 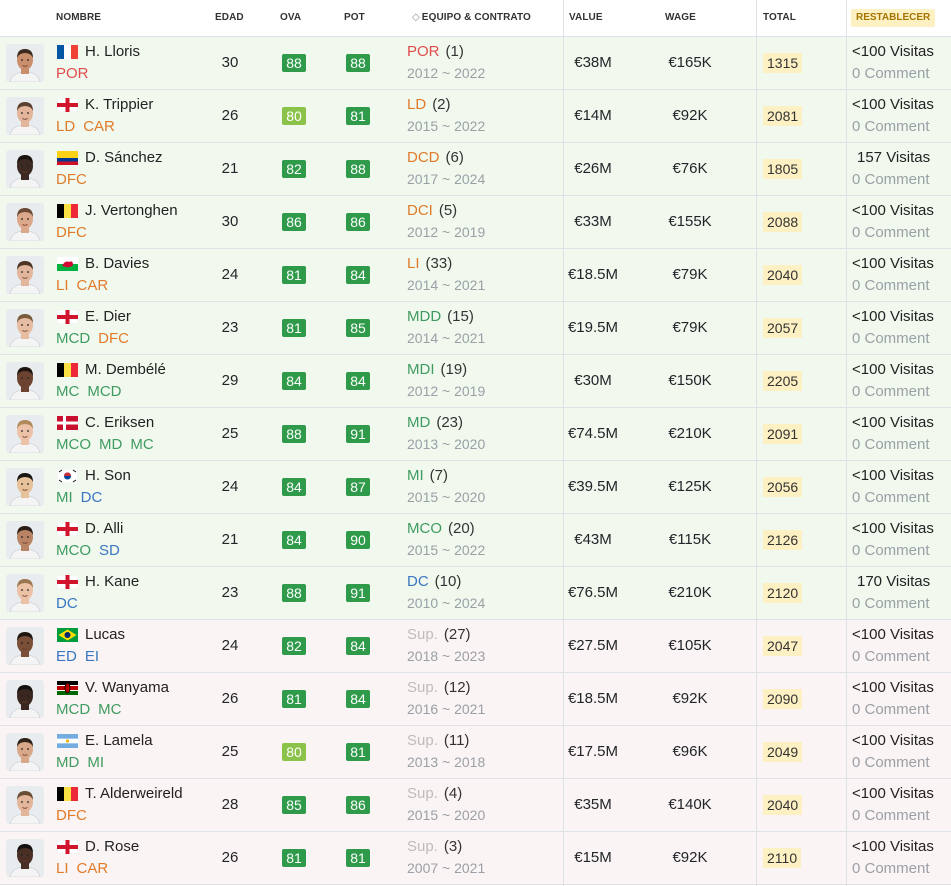 What do you see at coordinates (421, 369) in the screenshot?
I see `team-position-tag: MDI` at bounding box center [421, 369].